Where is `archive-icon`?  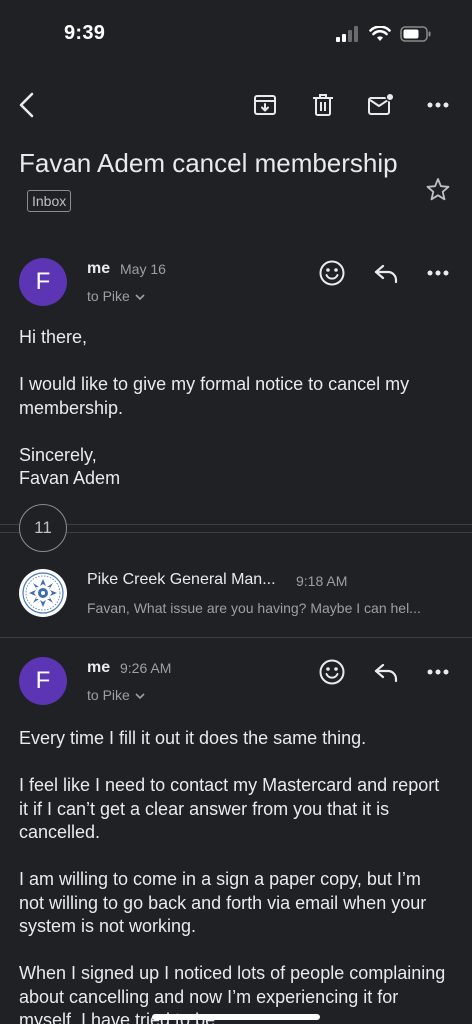
archive-icon is located at coordinates (265, 105).